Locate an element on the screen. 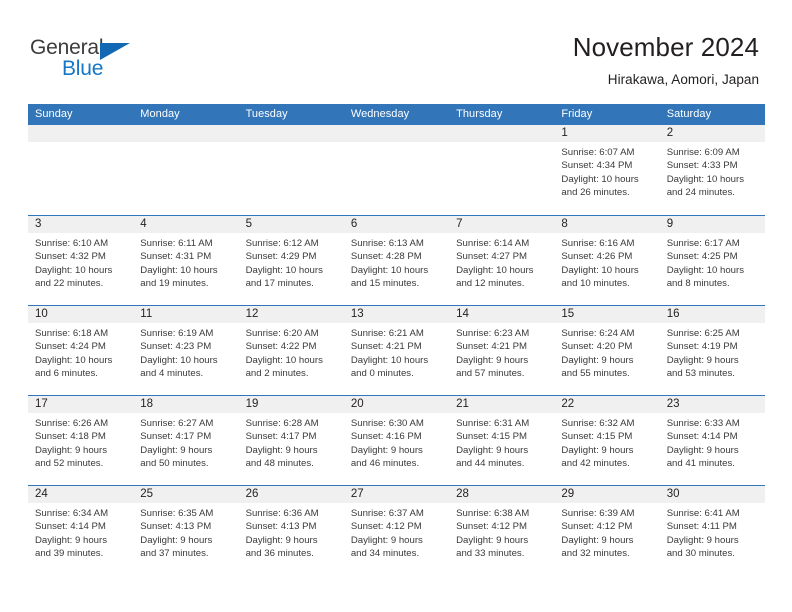 The height and width of the screenshot is (612, 792). day-info-line: Sunset: 4:25 PM is located at coordinates (702, 257).